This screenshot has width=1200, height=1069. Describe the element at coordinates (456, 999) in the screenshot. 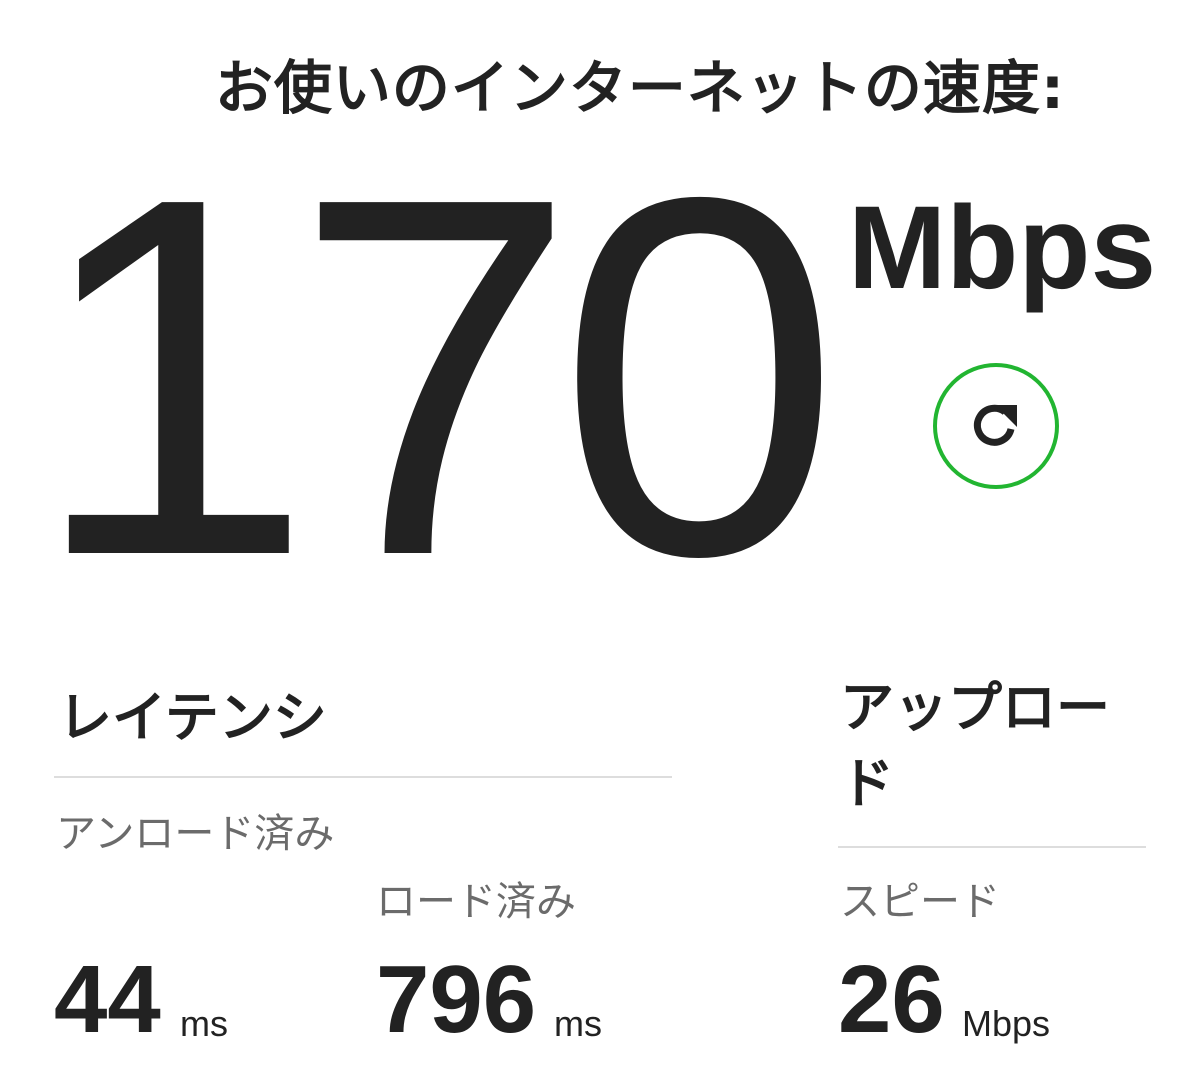

I see `loaded-latency-value: 796` at that location.